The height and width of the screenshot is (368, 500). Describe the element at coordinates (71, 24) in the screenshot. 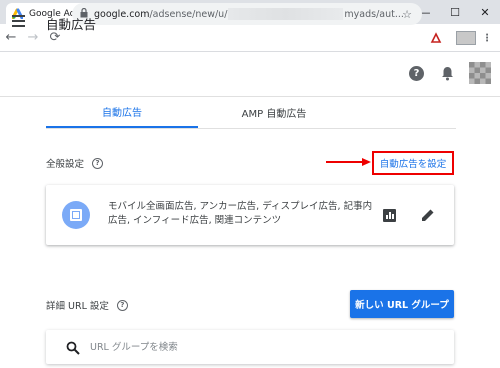

I see `page-title: 自動広告` at that location.